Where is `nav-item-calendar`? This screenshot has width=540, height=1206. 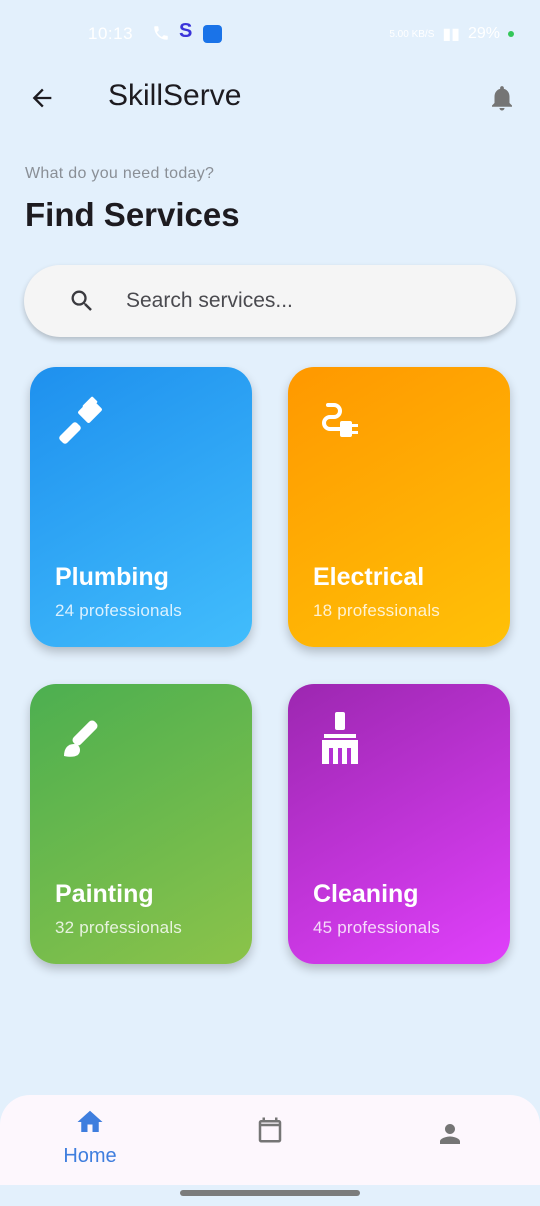 nav-item-calendar is located at coordinates (270, 1140).